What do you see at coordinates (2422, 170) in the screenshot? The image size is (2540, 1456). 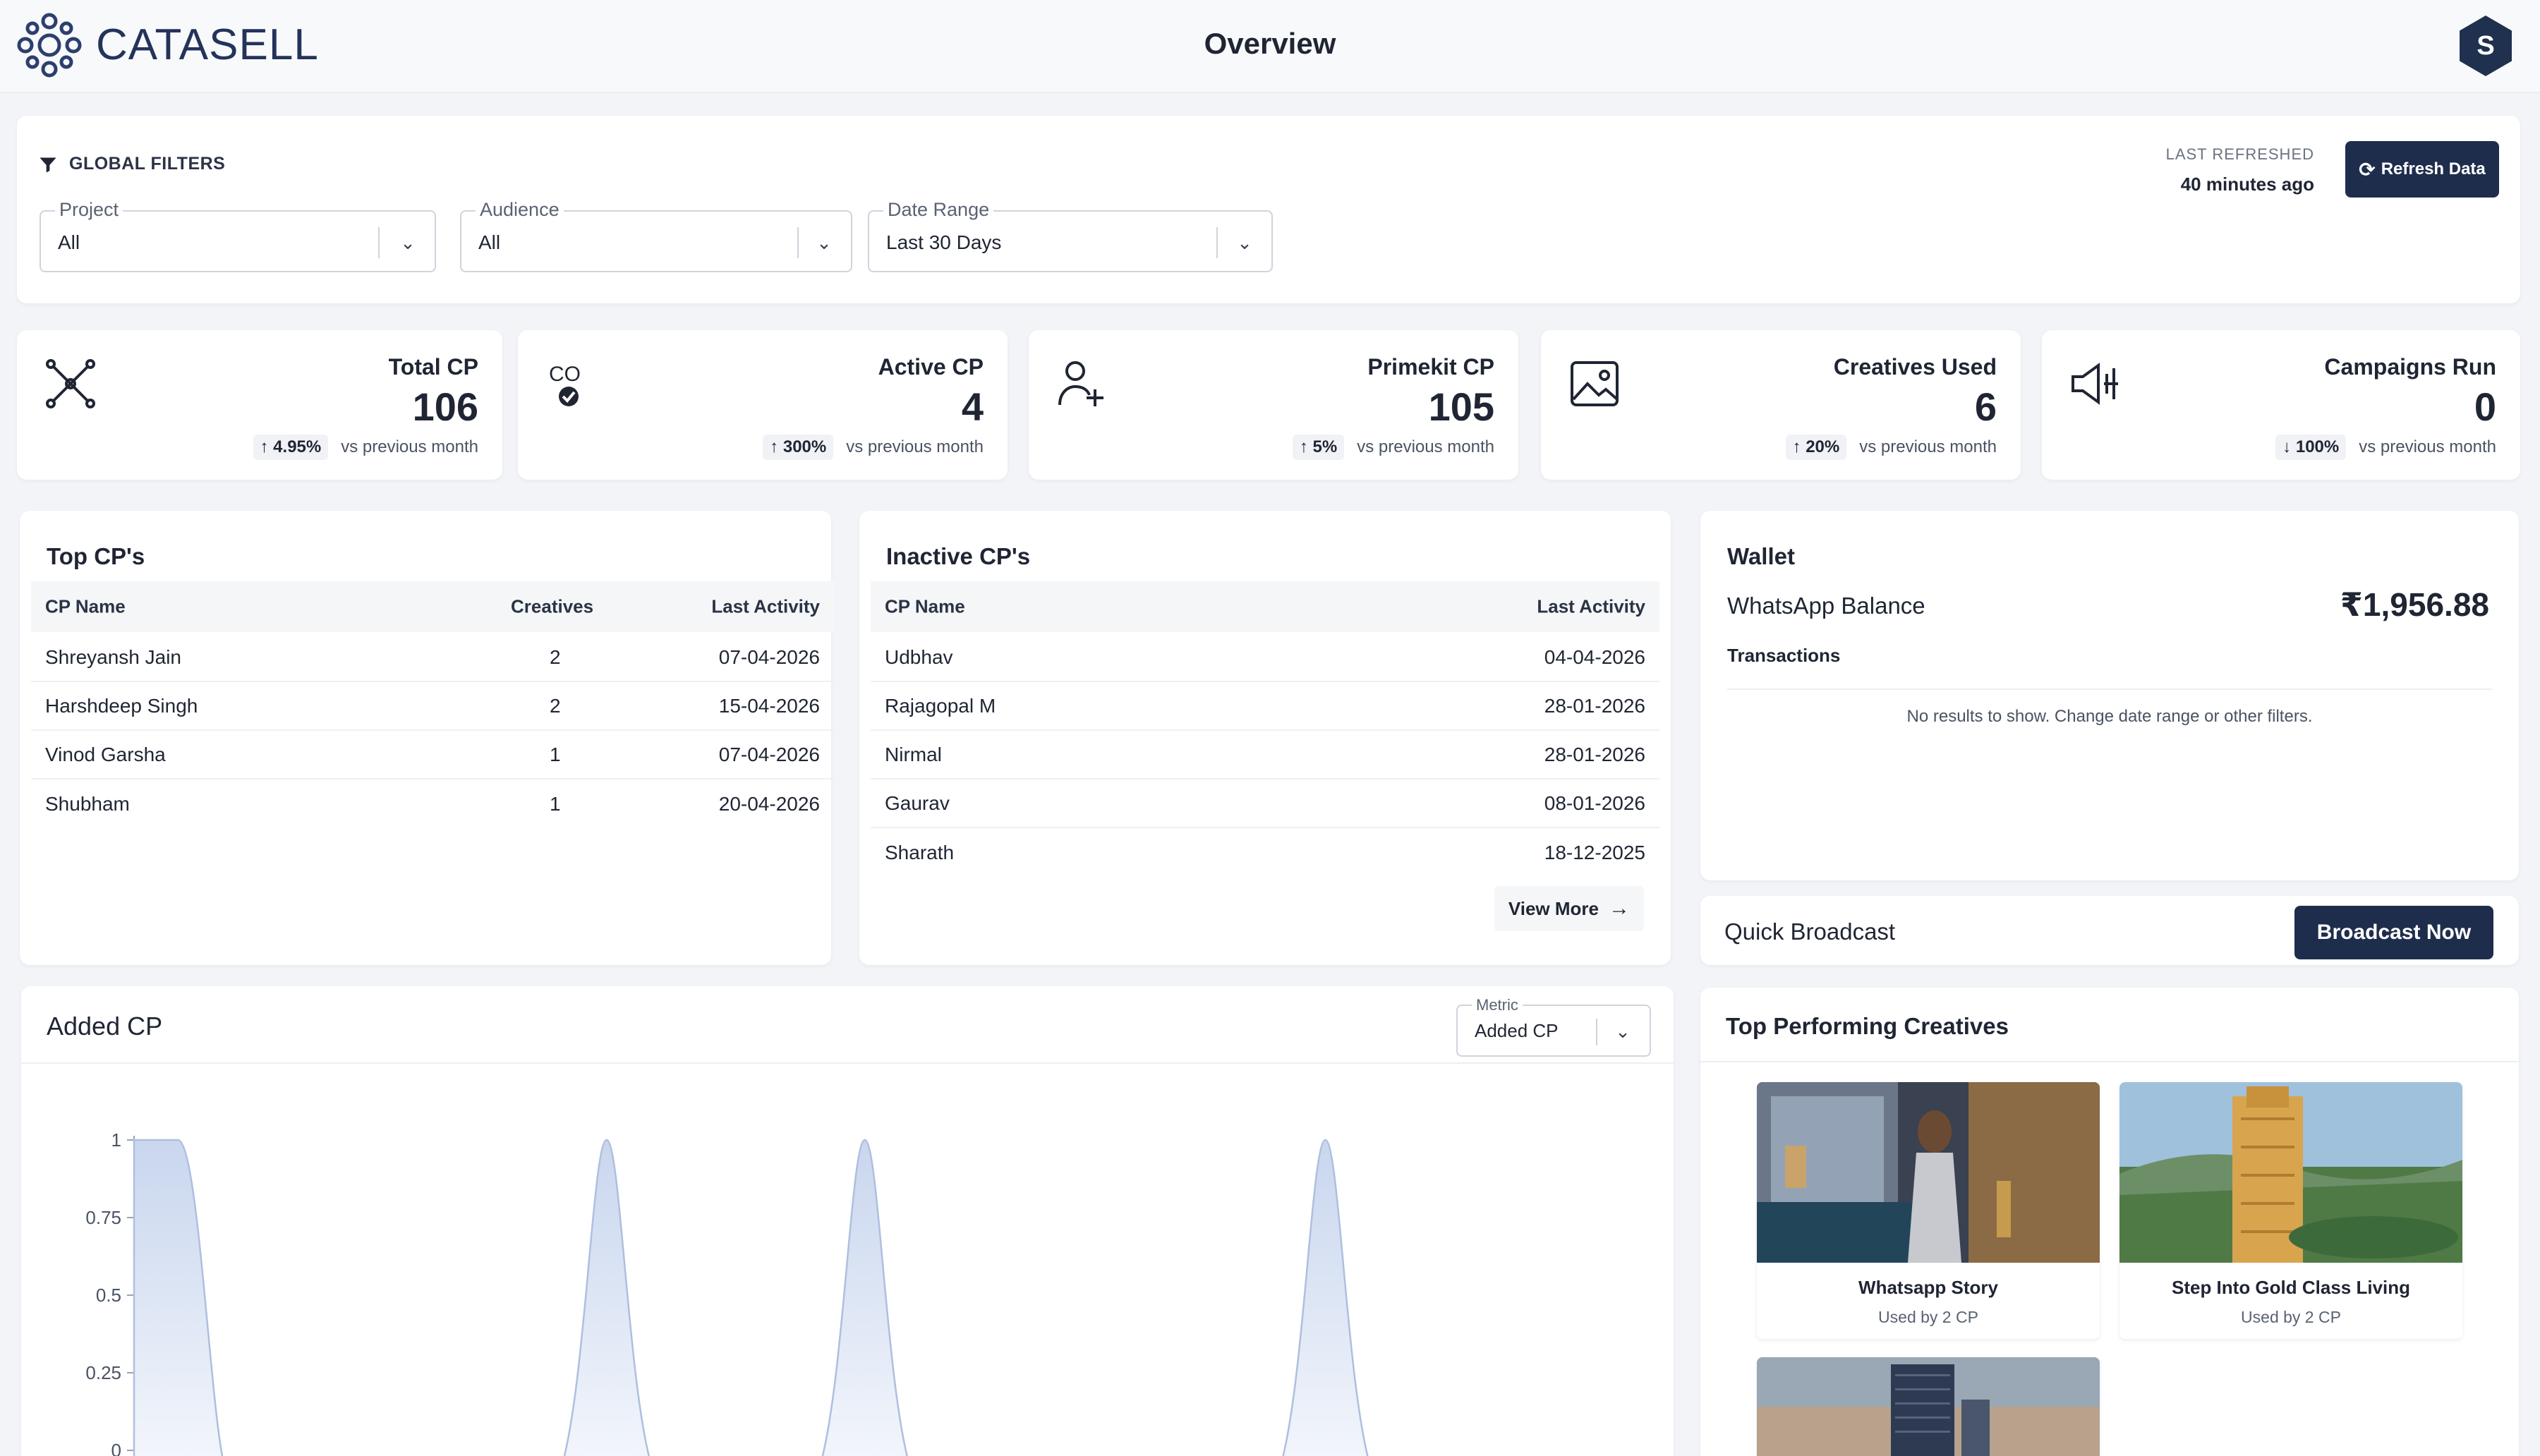 I see `refresh-data-button: ⟳ Refresh Data` at bounding box center [2422, 170].